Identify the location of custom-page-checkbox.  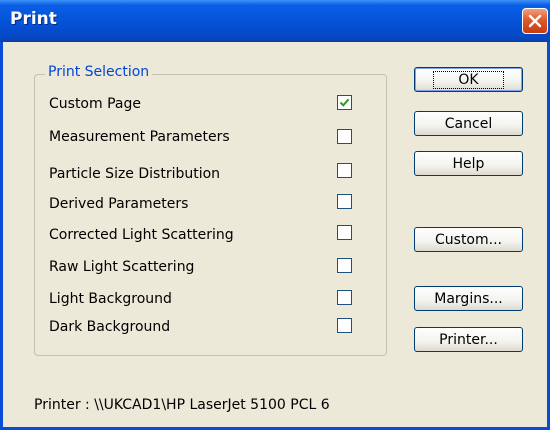
(344, 102).